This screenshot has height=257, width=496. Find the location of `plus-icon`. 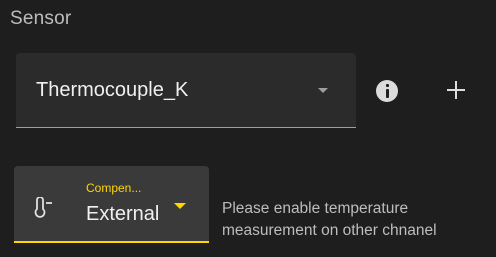

plus-icon is located at coordinates (456, 90).